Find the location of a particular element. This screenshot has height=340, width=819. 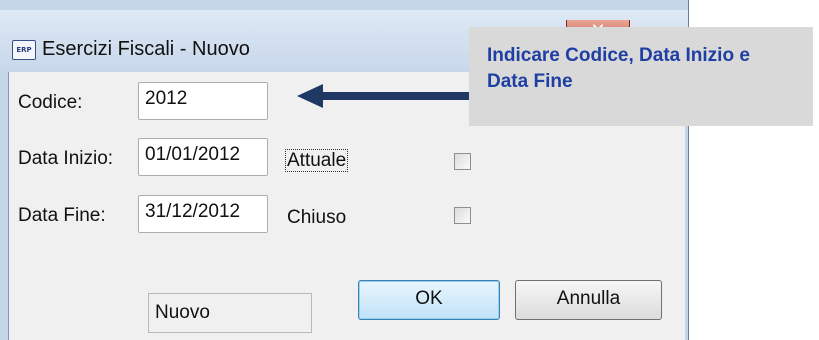

instruction-callout: Indicare Codice, Data Inizio e Data Fine is located at coordinates (641, 76).